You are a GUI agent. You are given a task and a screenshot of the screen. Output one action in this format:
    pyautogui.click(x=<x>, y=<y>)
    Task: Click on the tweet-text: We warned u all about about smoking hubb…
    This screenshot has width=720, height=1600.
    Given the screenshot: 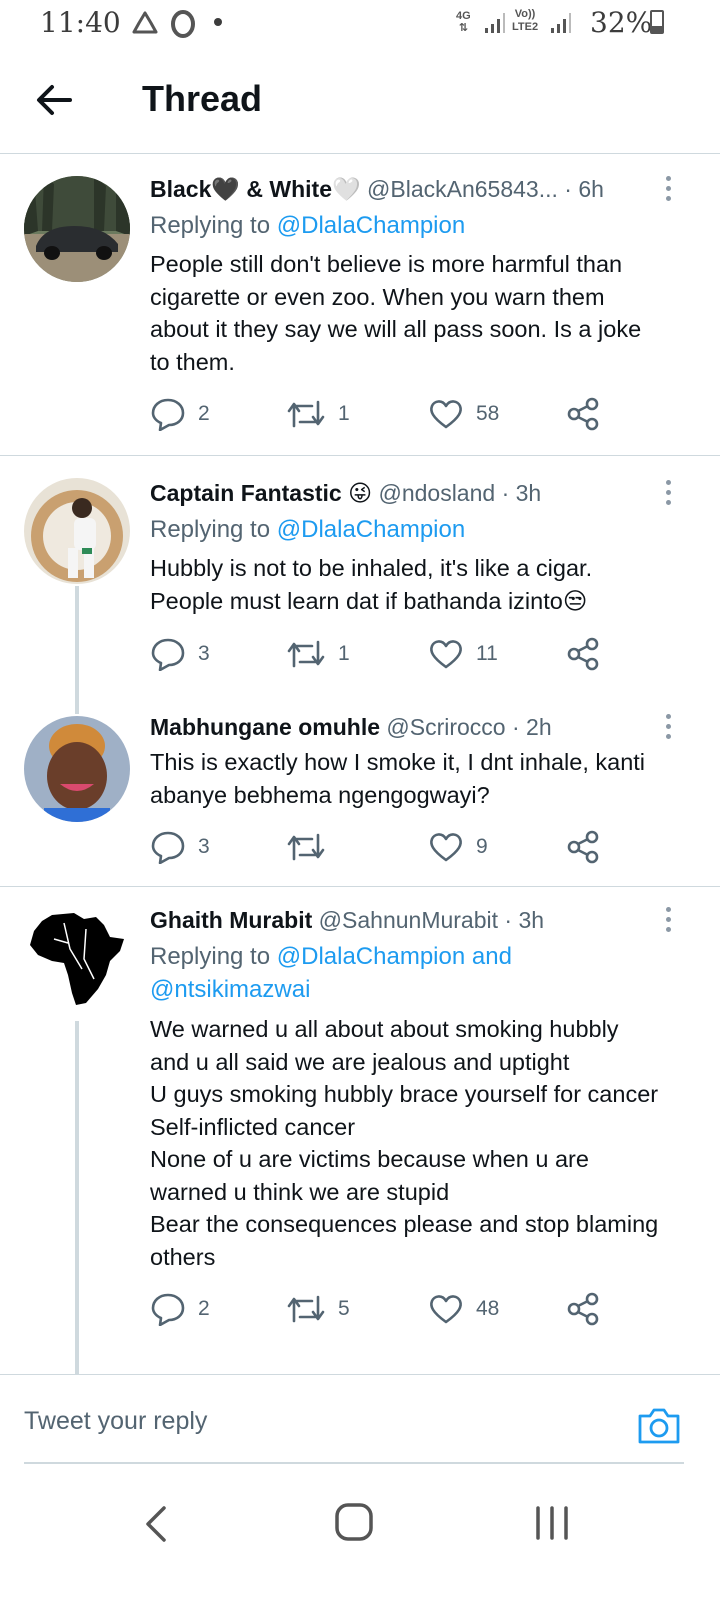 What is the action you would take?
    pyautogui.click(x=404, y=1143)
    